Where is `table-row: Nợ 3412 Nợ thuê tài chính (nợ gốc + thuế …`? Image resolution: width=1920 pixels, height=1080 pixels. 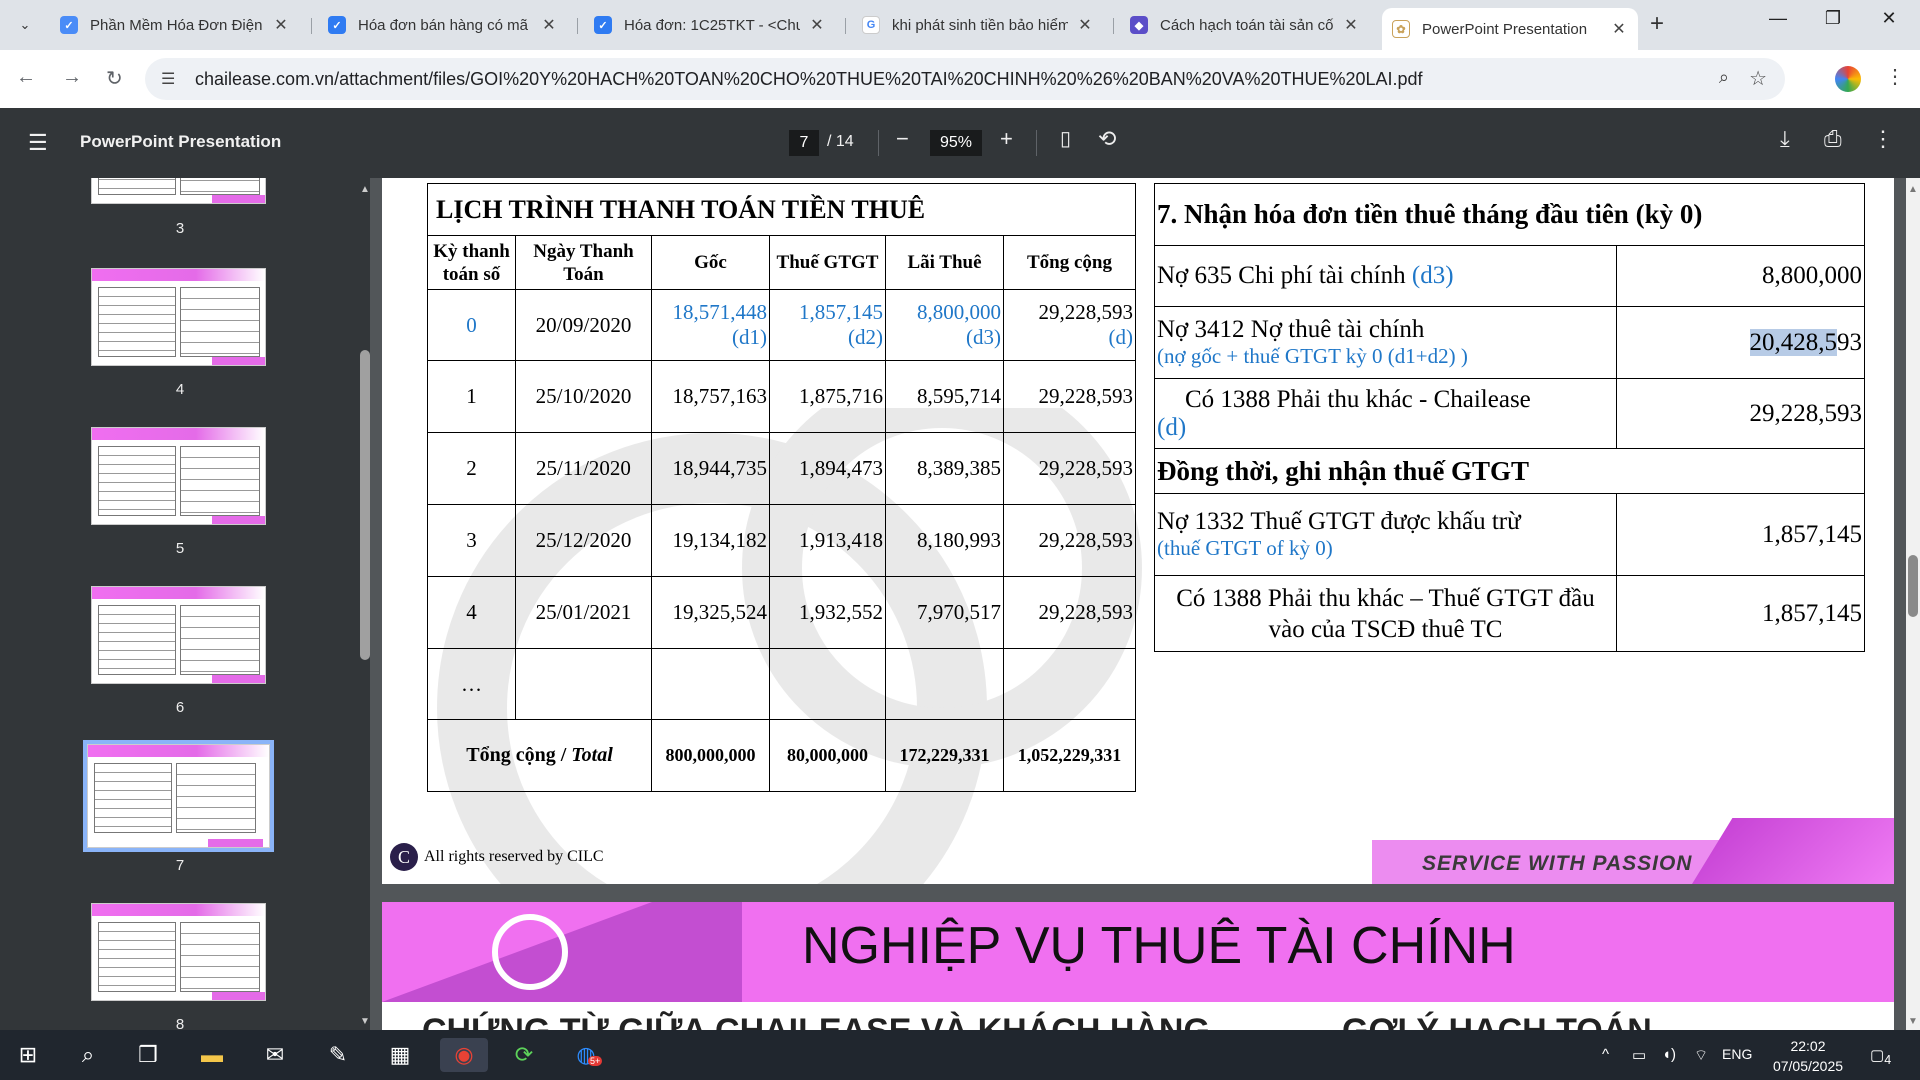
table-row: Nợ 3412 Nợ thuê tài chính (nợ gốc + thuế … is located at coordinates (1509, 342).